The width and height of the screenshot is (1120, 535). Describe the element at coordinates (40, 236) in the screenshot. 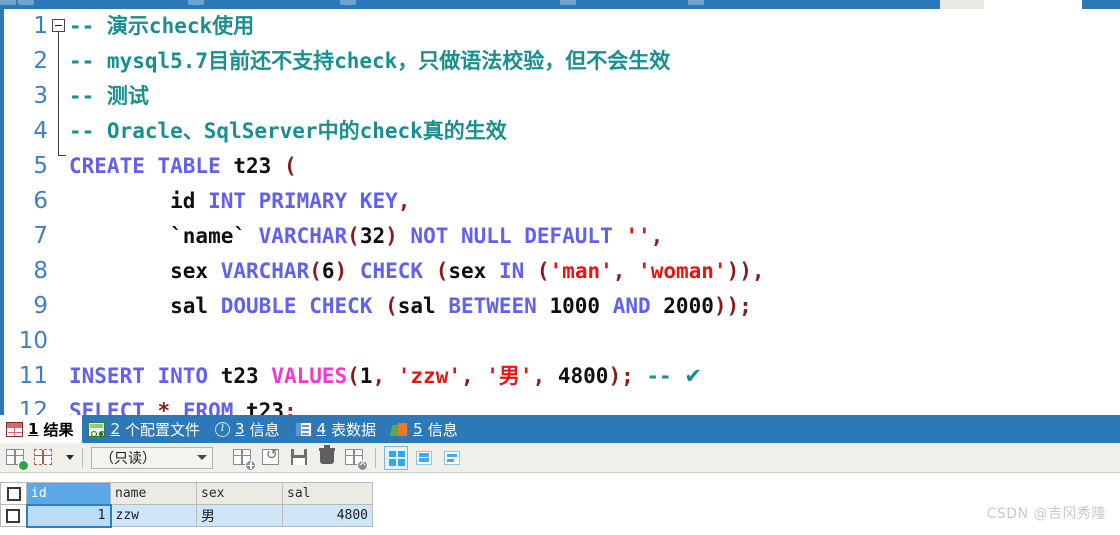

I see `line-number: 7` at that location.